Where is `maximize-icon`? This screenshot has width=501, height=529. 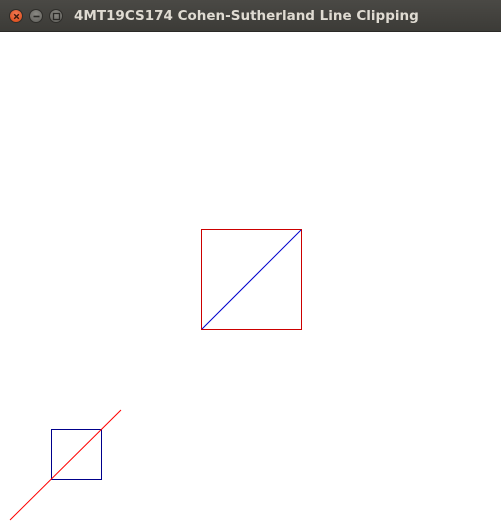
maximize-icon is located at coordinates (56, 16).